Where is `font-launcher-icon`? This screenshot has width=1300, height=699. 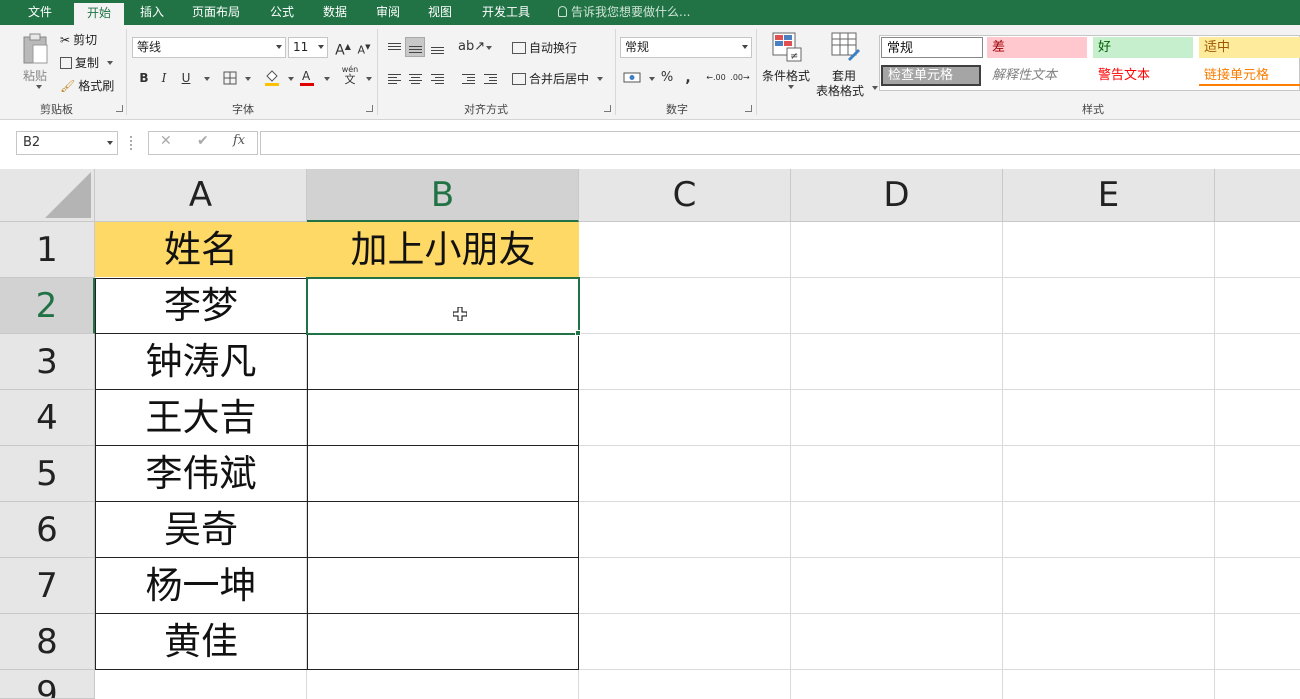
font-launcher-icon is located at coordinates (369, 108).